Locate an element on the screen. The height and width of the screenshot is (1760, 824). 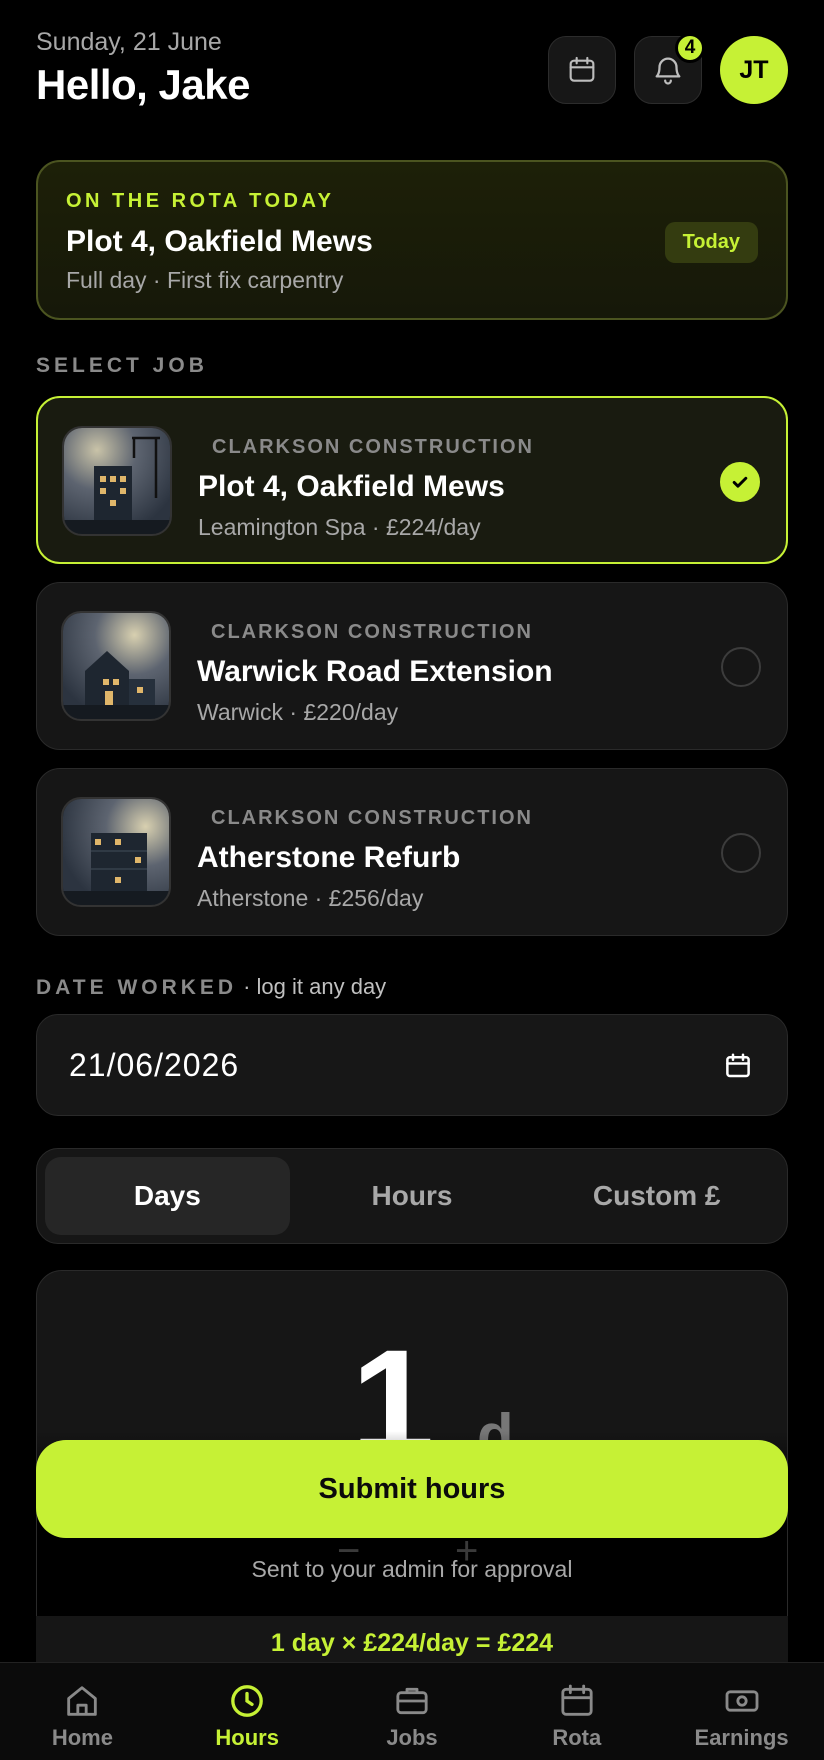
job-title: Warwick Road Extension is located at coordinates (375, 671).